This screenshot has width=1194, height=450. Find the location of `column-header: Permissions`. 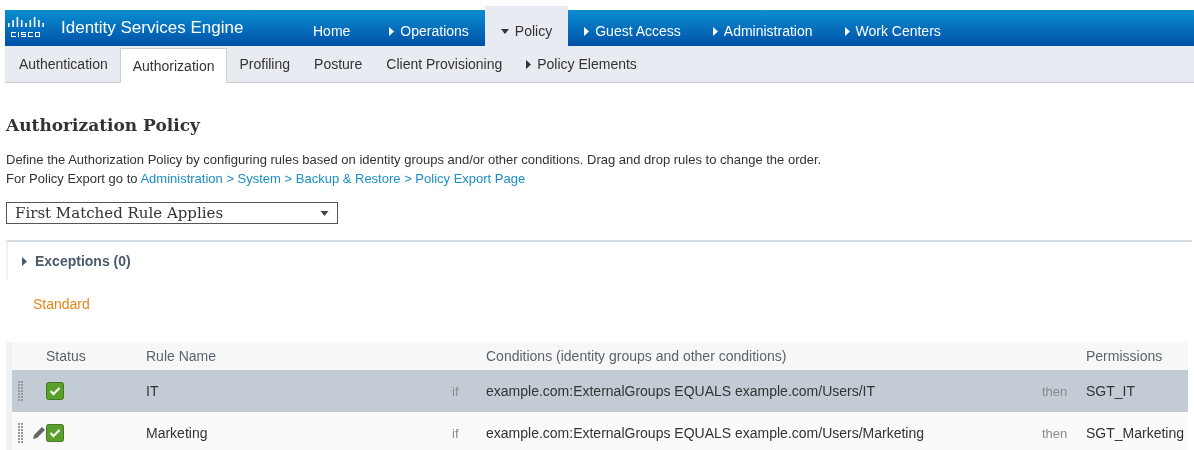

column-header: Permissions is located at coordinates (1125, 356).